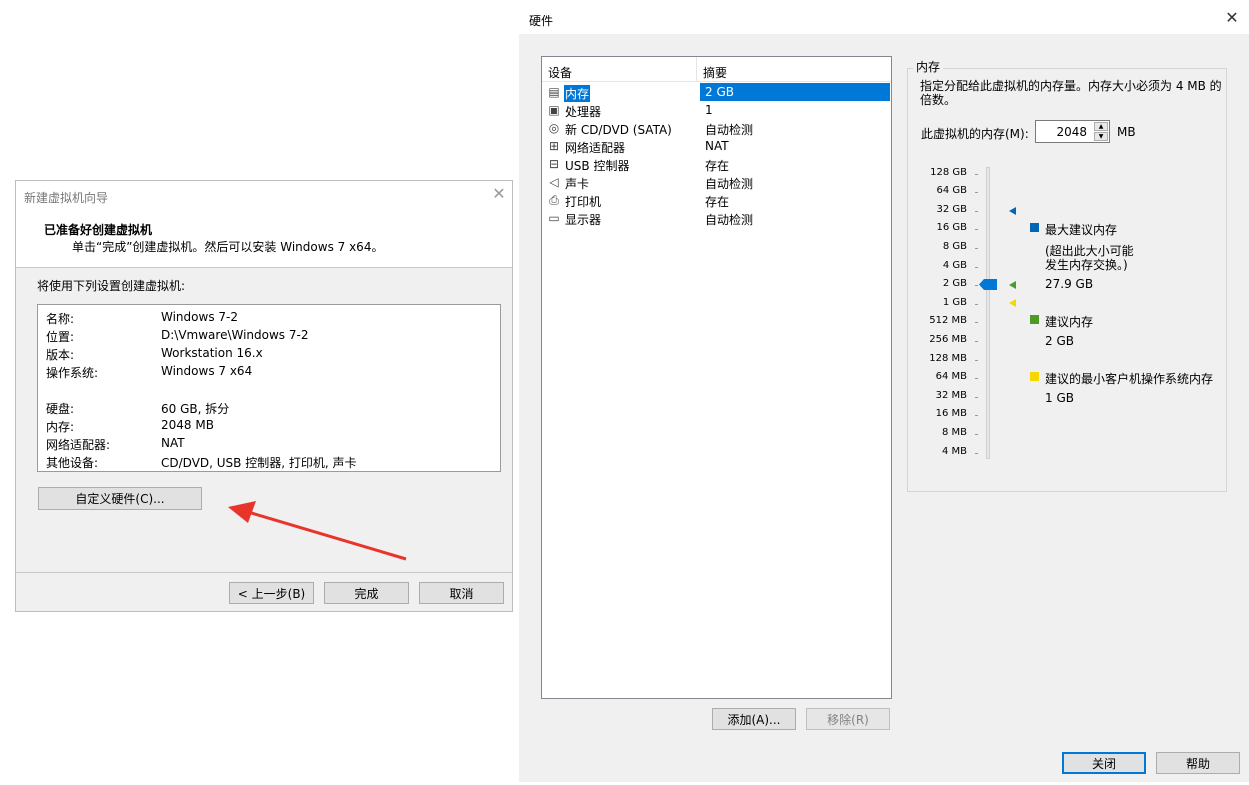 The width and height of the screenshot is (1249, 785). Describe the element at coordinates (201, 463) in the screenshot. I see `summary-row: 其他设备: CD/DVD, USB 控制器, 打印机, 声卡` at that location.